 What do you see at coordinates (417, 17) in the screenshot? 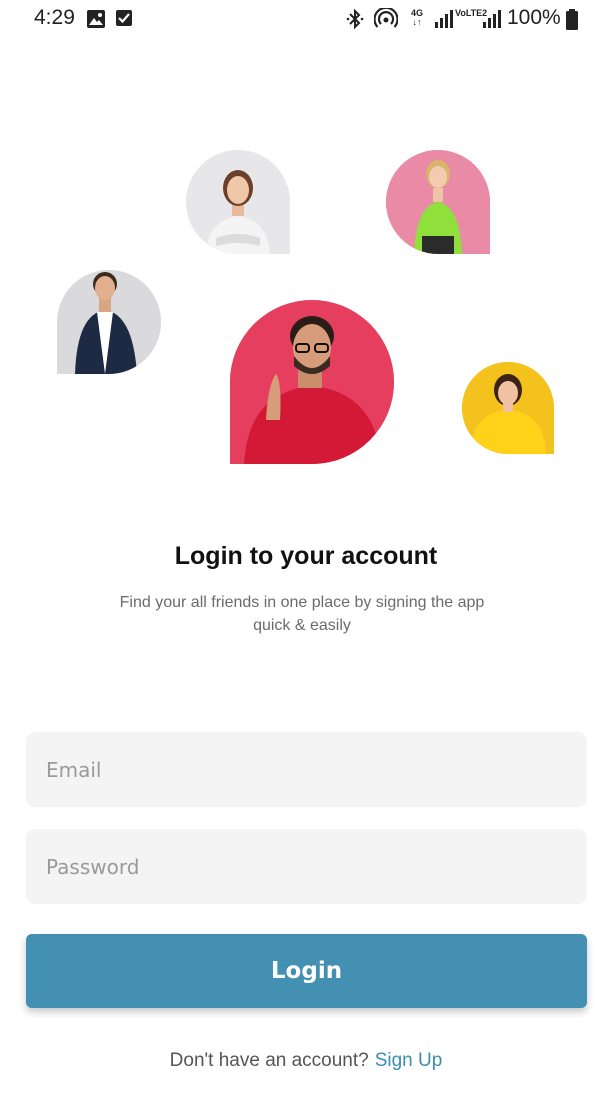
I see `network-type-label: 4G ↓↑` at bounding box center [417, 17].